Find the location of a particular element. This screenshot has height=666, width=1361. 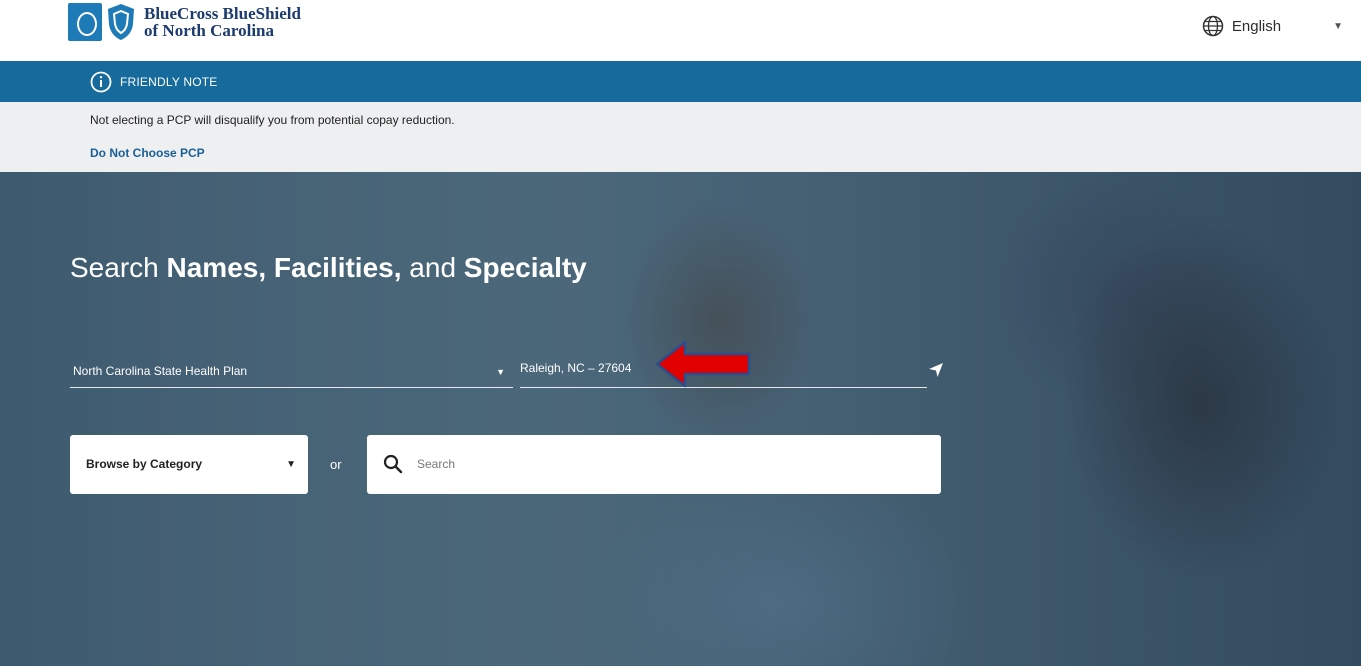

or-separator: or is located at coordinates (336, 464).